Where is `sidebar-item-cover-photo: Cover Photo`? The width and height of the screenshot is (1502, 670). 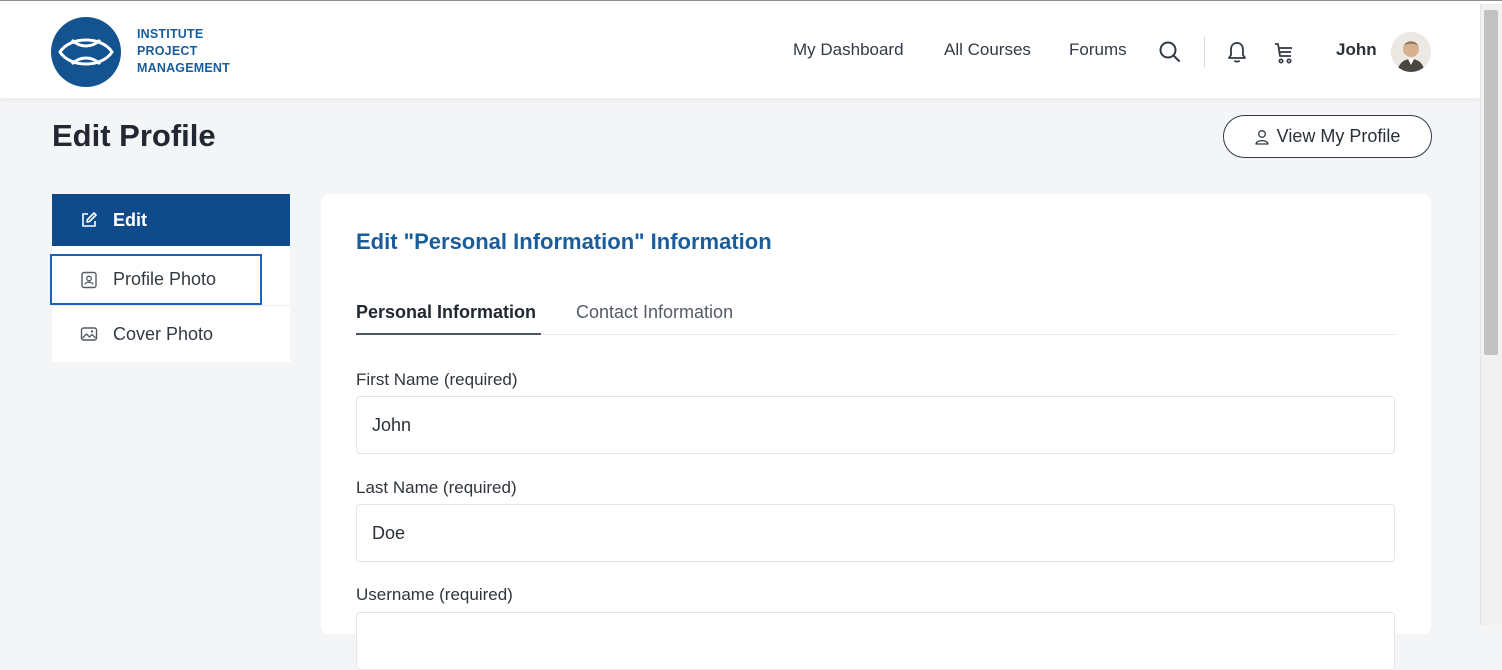
sidebar-item-cover-photo: Cover Photo is located at coordinates (171, 334).